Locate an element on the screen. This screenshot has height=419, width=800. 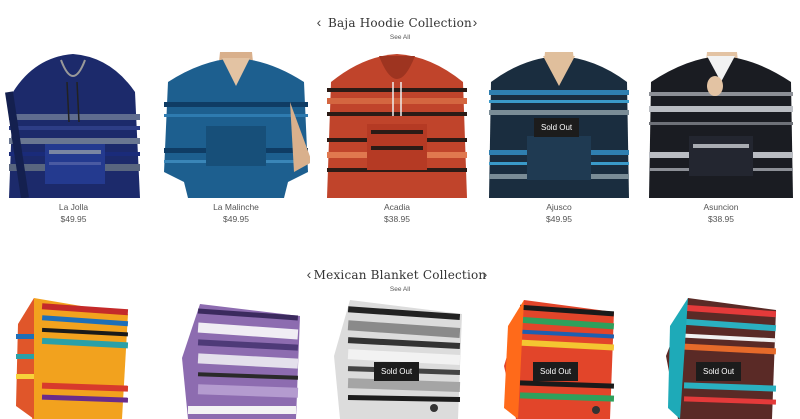
product-card: Sold Out Ajusco $49.95 is located at coordinates (559, 138).